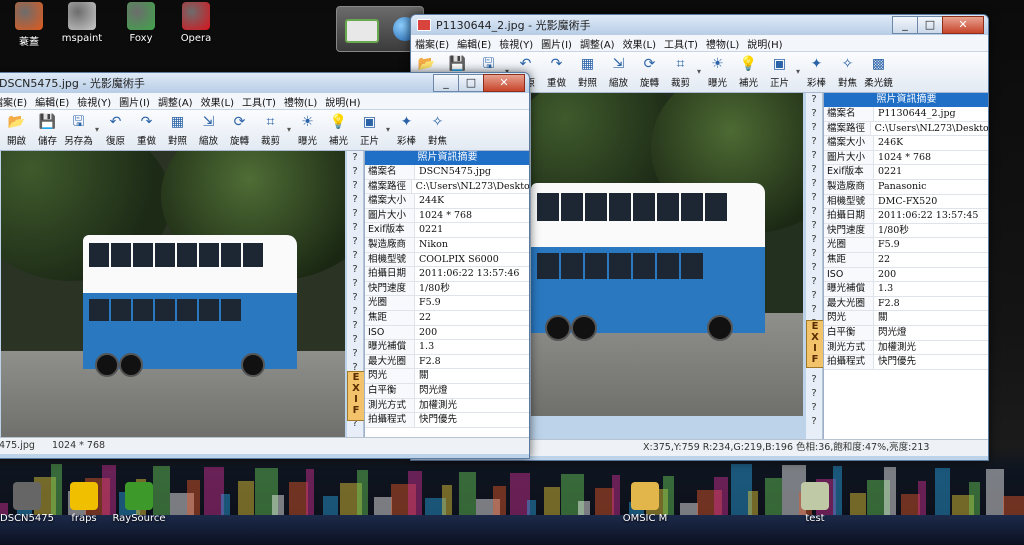  Describe the element at coordinates (139, 503) in the screenshot. I see `desktop-shortcut: RaySource` at that location.